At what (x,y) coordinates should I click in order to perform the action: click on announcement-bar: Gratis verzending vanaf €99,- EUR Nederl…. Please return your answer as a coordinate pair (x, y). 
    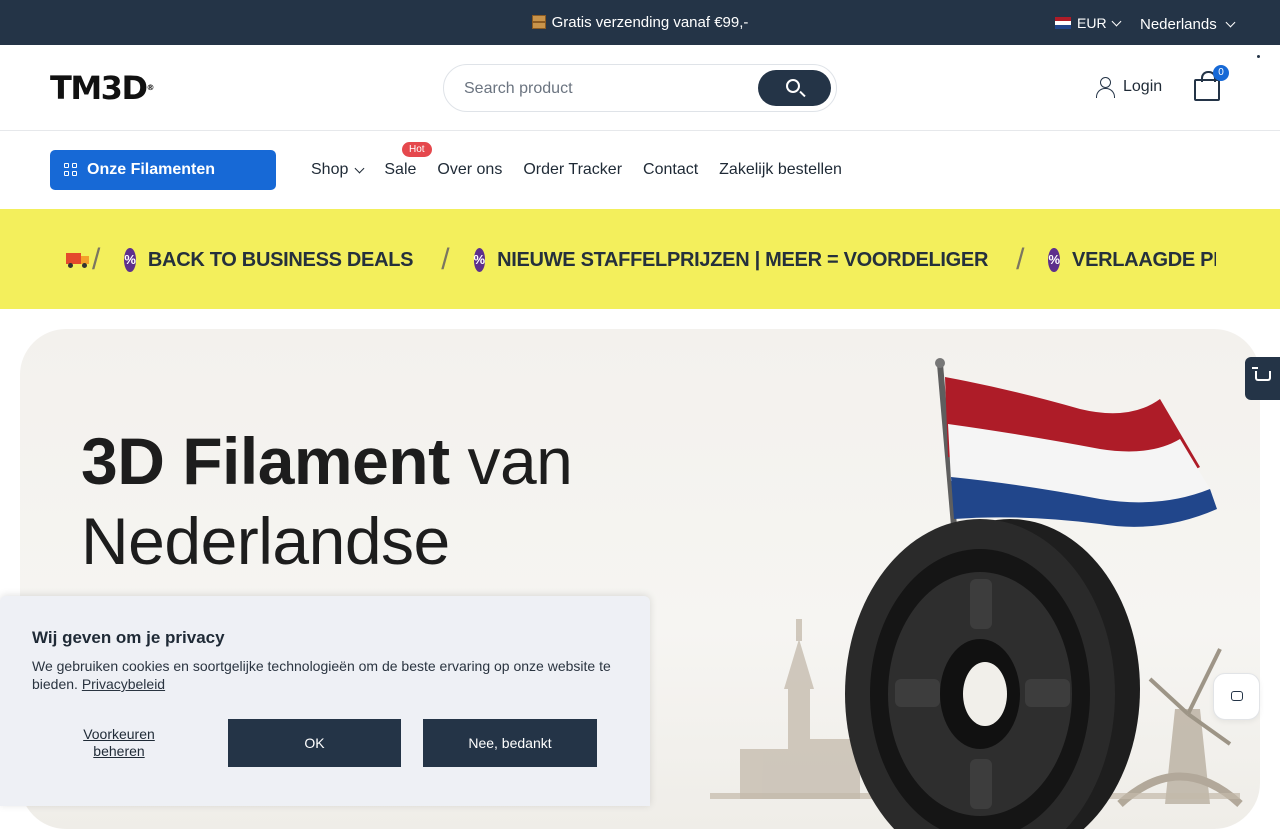
    Looking at the image, I should click on (640, 22).